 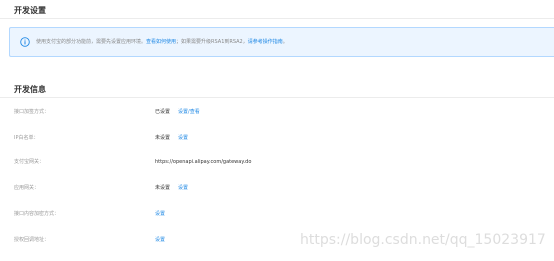 I want to click on alipay-gateway-url: https://openapi.alipay.com/gateway.do, so click(x=203, y=162).